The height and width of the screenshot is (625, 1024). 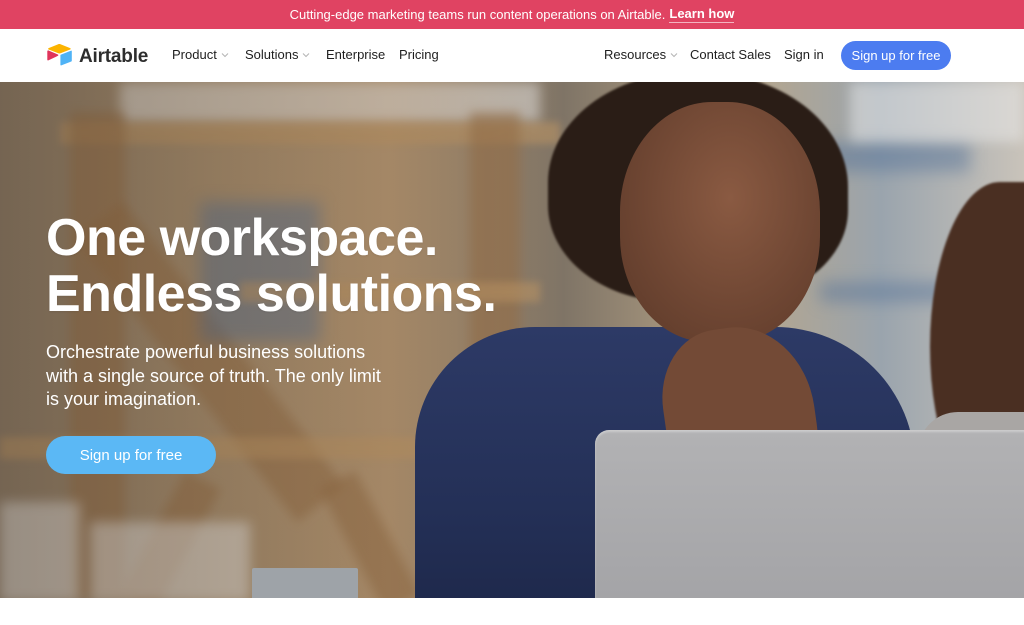 I want to click on nav-item-label: Solutions, so click(x=272, y=54).